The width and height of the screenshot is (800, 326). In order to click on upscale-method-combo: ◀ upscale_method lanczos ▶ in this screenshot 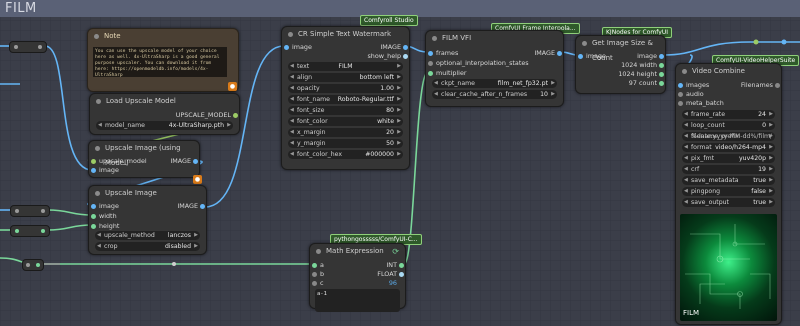, I will do `click(147, 235)`.